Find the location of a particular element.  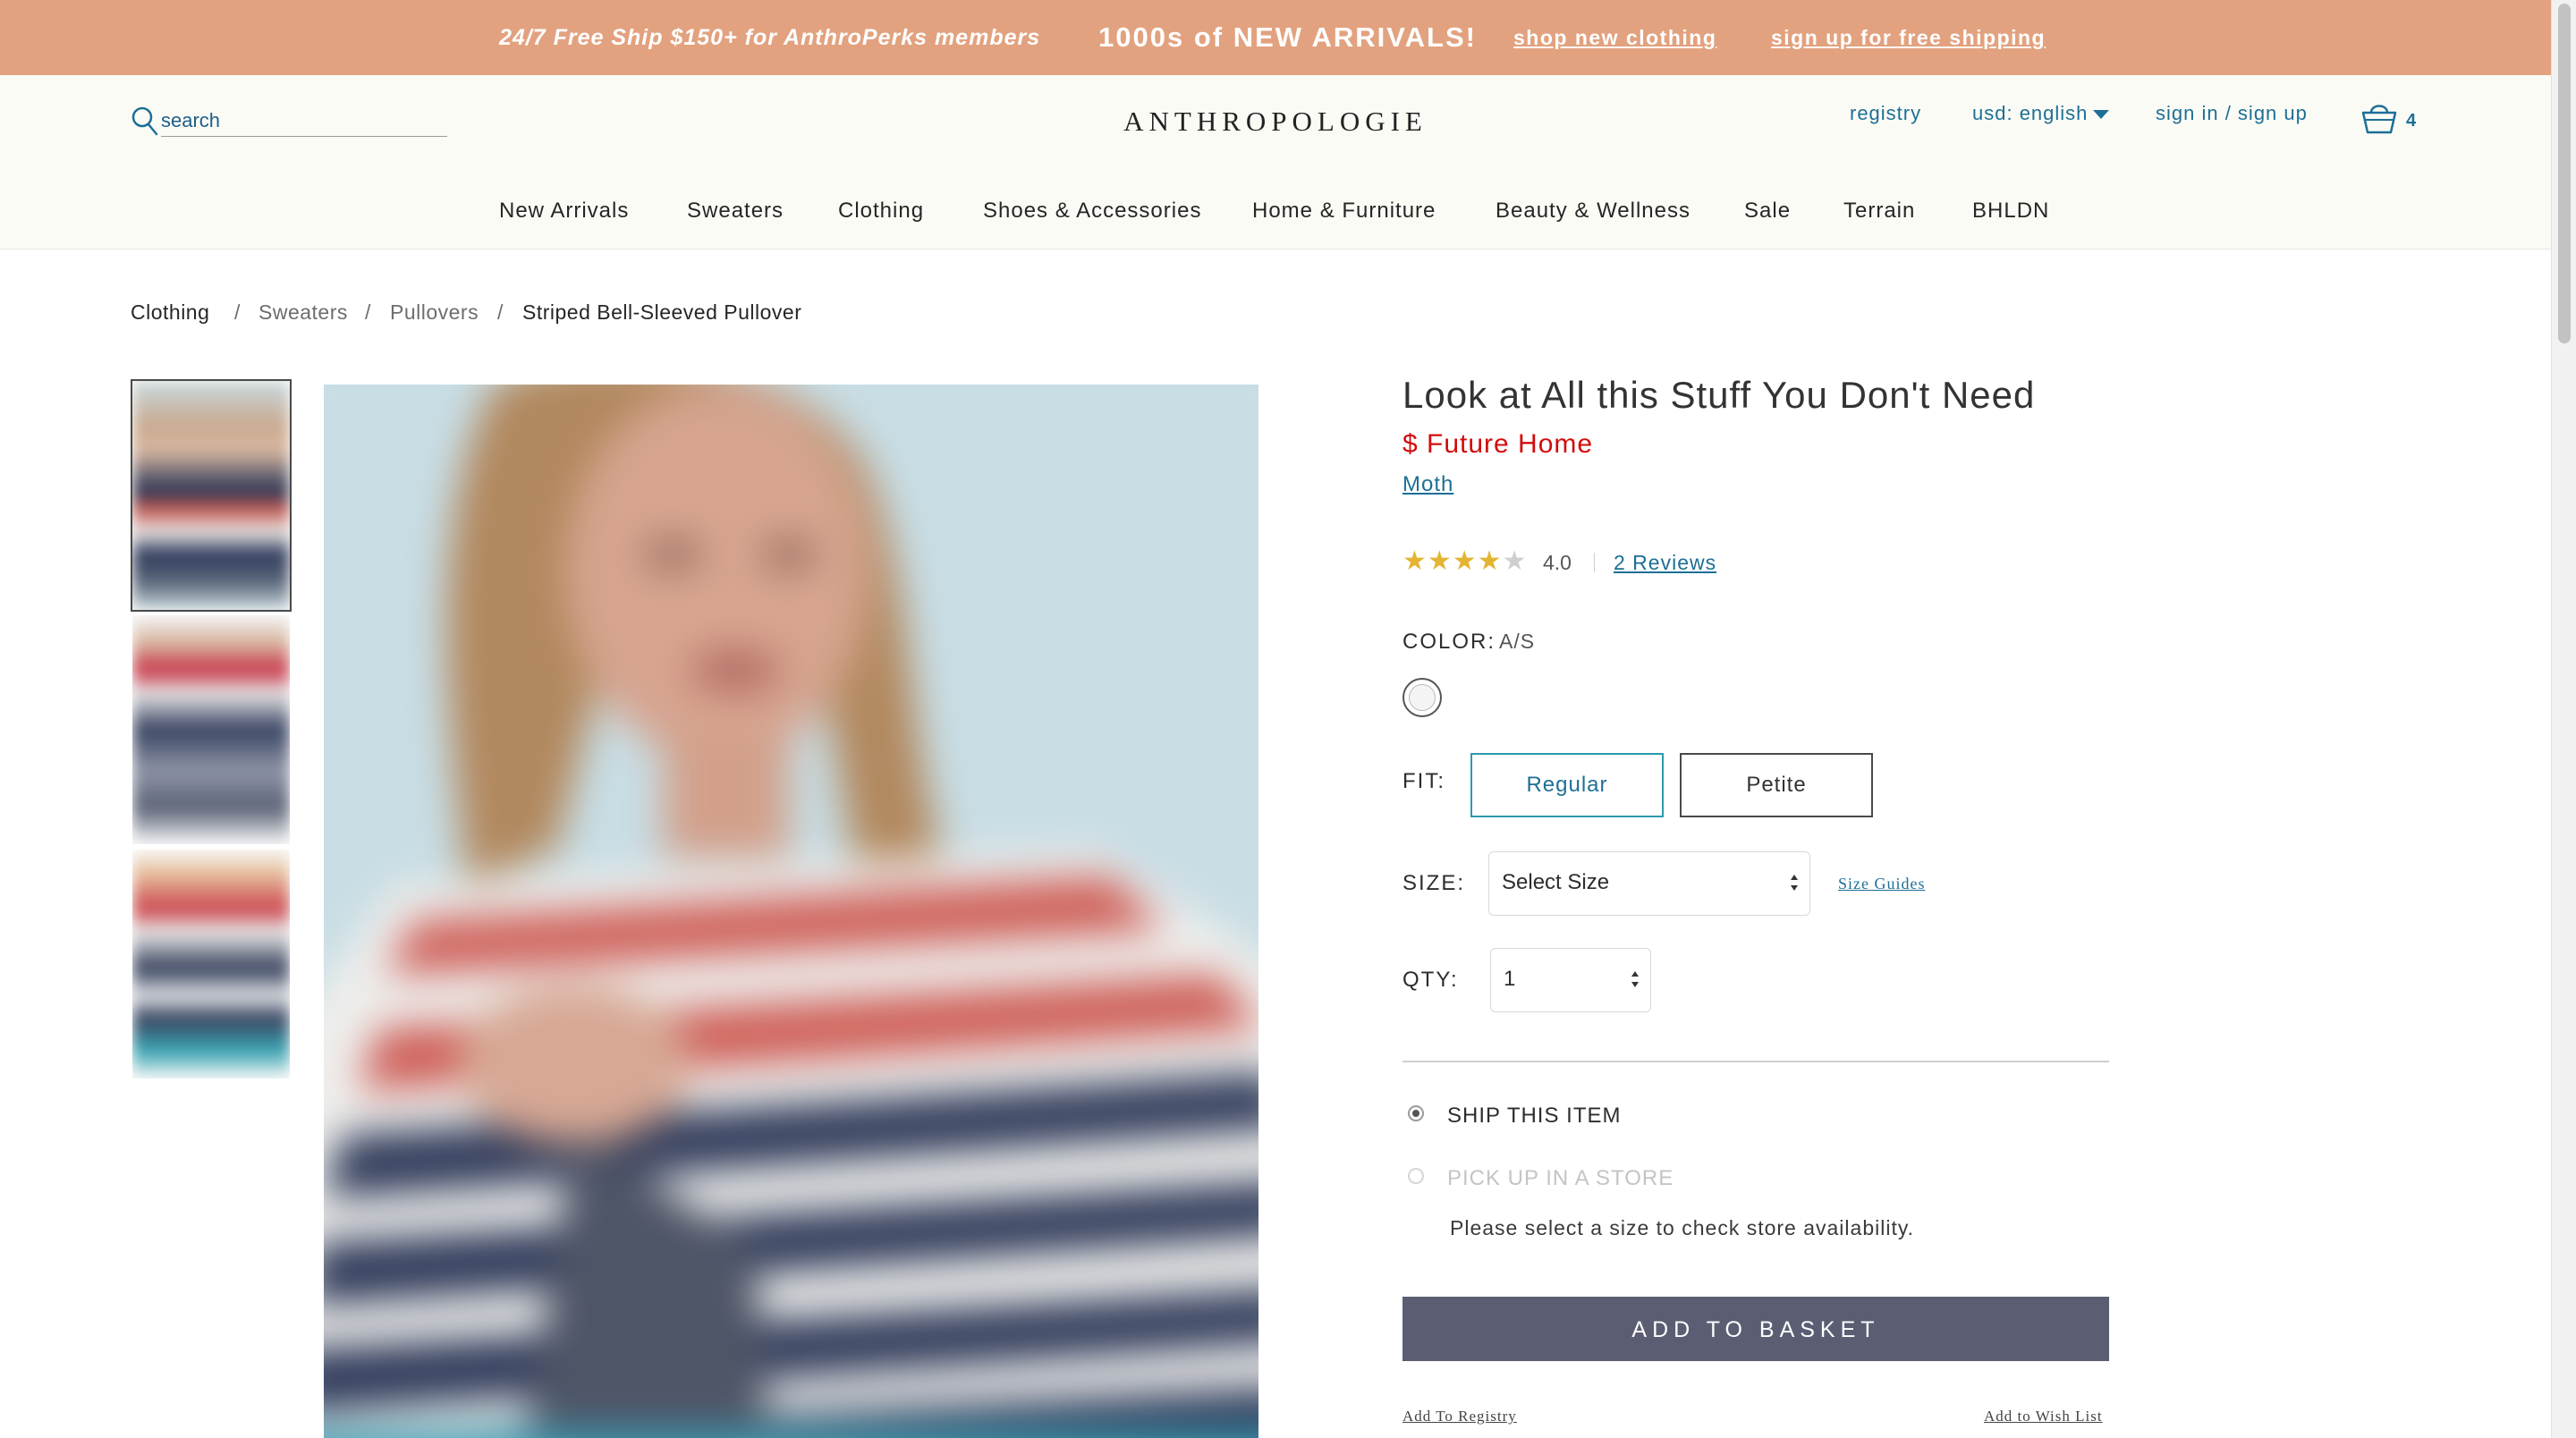

product-price: $ Future Home is located at coordinates (1498, 444).